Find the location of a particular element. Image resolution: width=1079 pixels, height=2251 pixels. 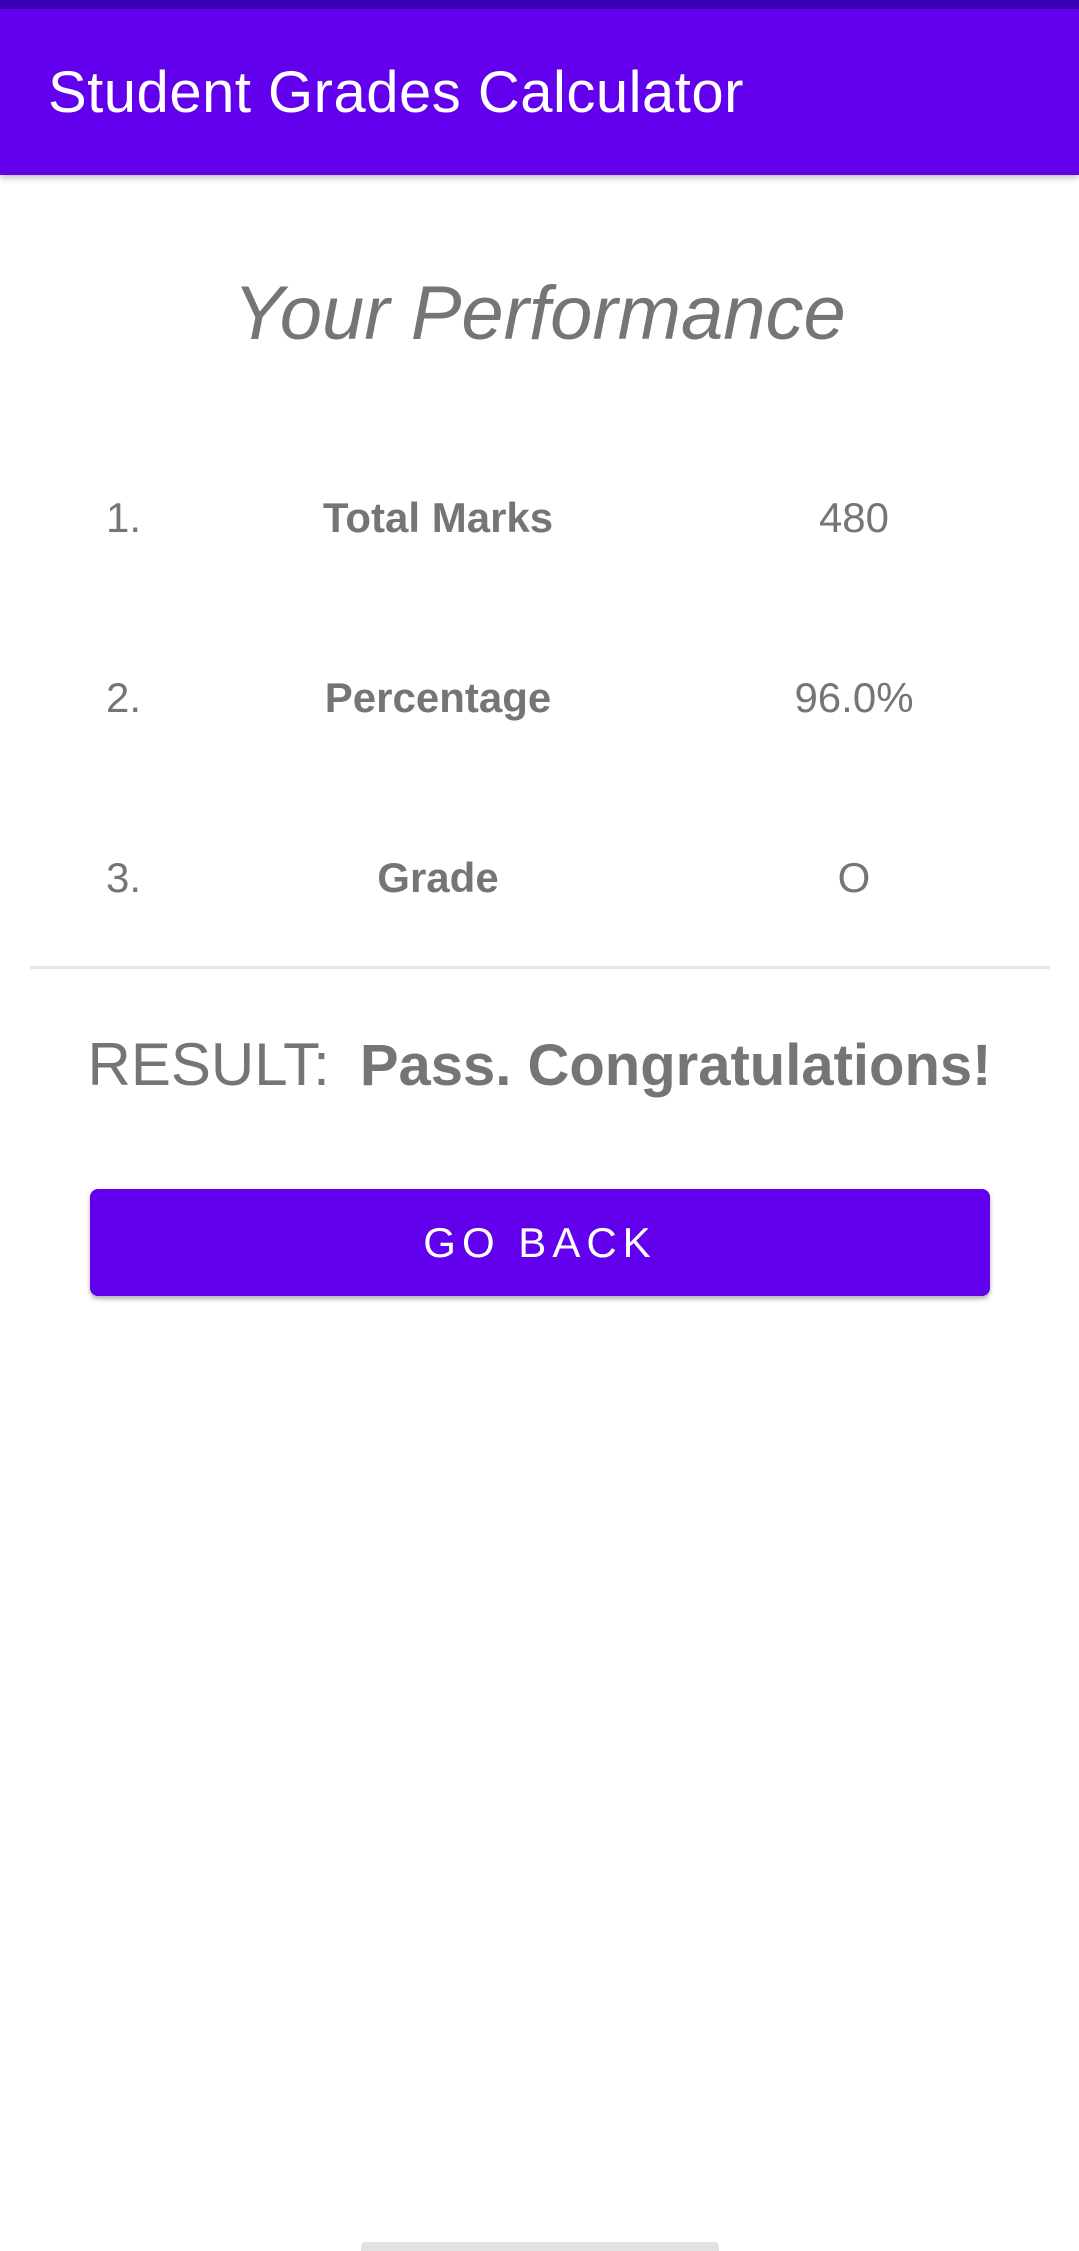

row-value: 96.0% is located at coordinates (854, 697).